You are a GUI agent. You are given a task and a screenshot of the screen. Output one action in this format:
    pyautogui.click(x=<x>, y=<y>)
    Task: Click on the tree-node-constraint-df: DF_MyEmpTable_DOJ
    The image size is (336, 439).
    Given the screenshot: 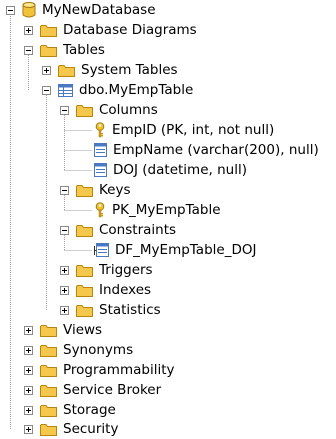 What is the action you would take?
    pyautogui.click(x=175, y=250)
    